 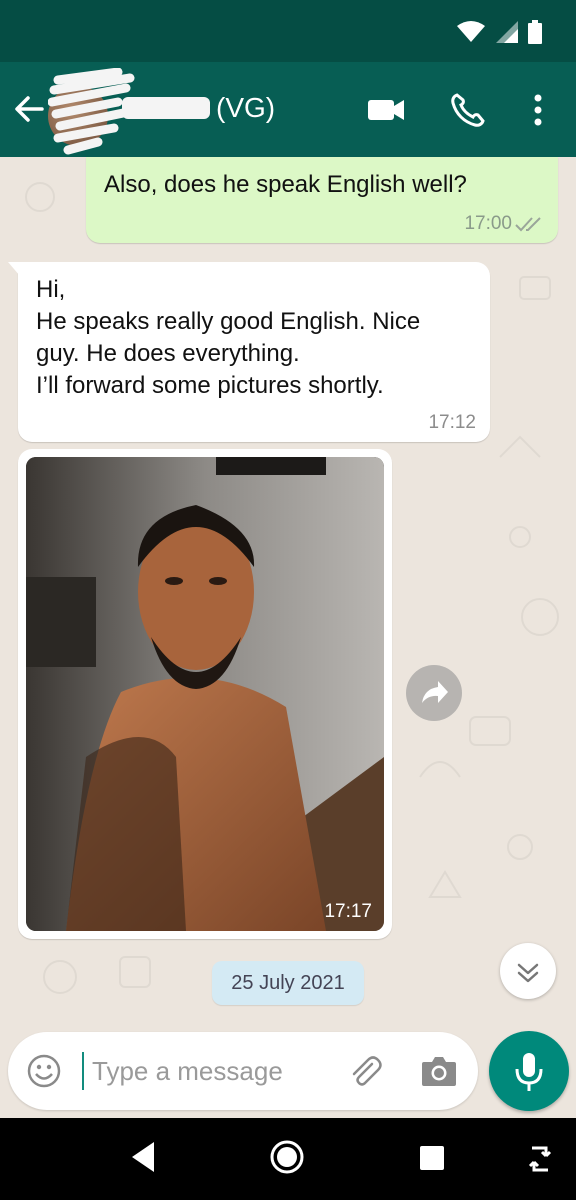 I want to click on nav-home-icon, so click(x=287, y=1157).